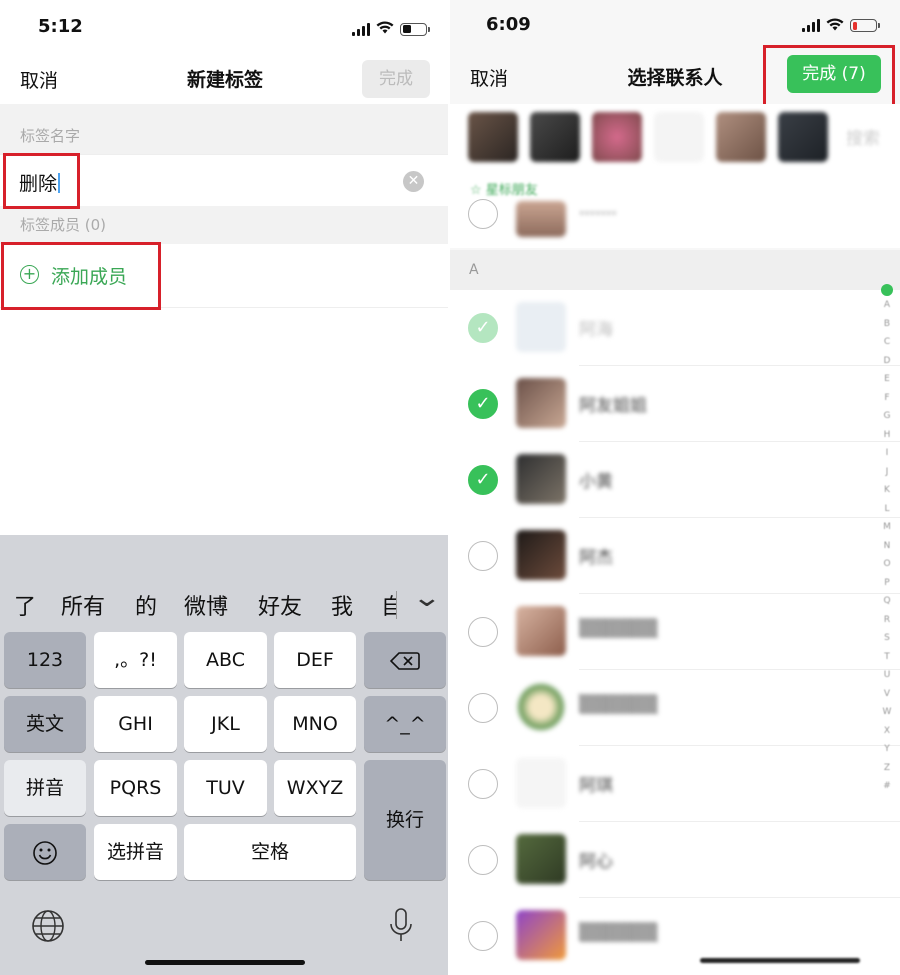 Image resolution: width=900 pixels, height=975 pixels. What do you see at coordinates (675, 784) in the screenshot?
I see `contact-row: 阿琪` at bounding box center [675, 784].